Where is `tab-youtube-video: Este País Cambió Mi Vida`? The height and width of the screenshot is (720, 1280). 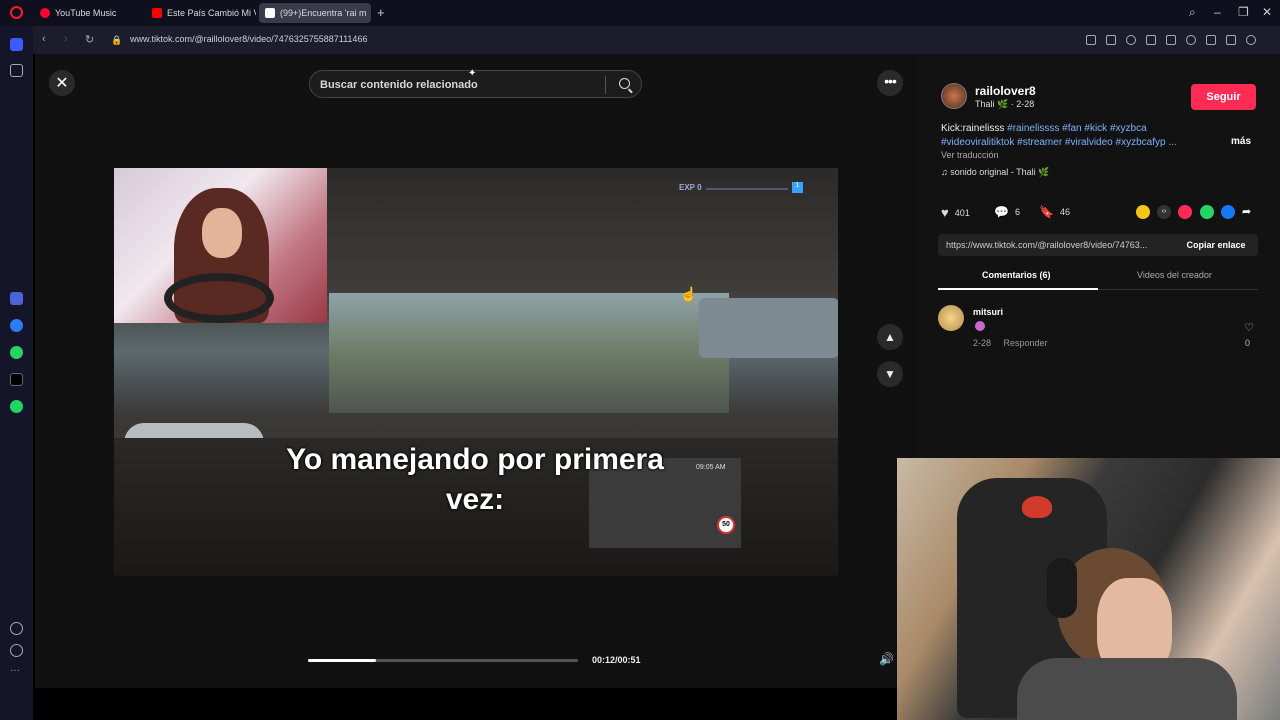 tab-youtube-video: Este País Cambió Mi Vida is located at coordinates (201, 13).